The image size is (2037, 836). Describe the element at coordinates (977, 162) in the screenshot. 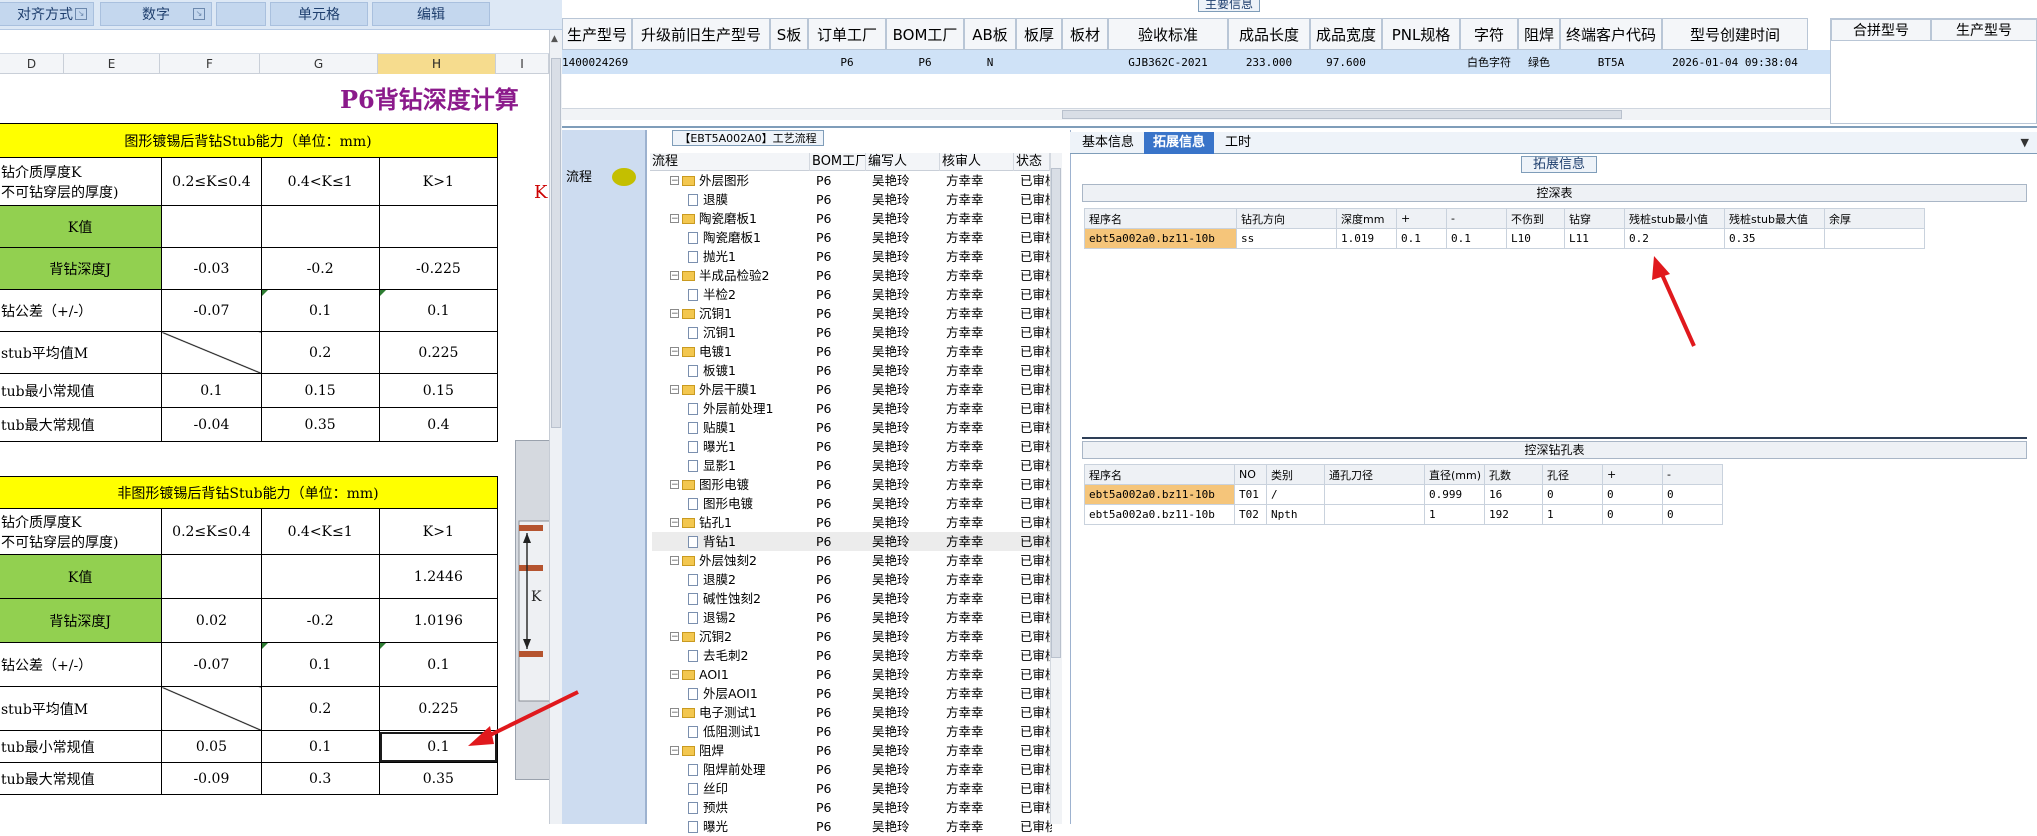

I see `column-header: 核审人` at that location.